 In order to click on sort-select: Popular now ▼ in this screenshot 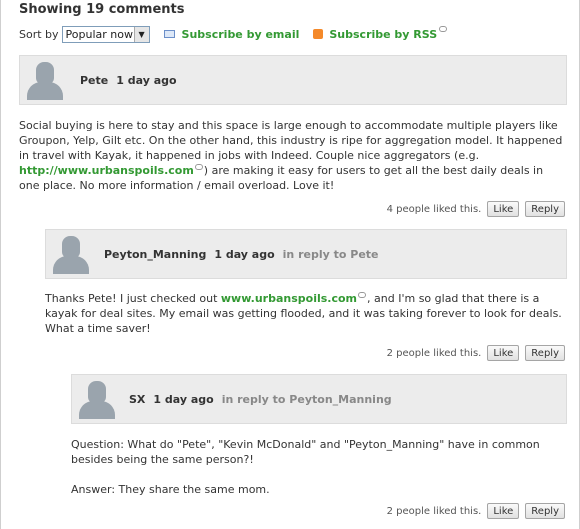, I will do `click(105, 34)`.